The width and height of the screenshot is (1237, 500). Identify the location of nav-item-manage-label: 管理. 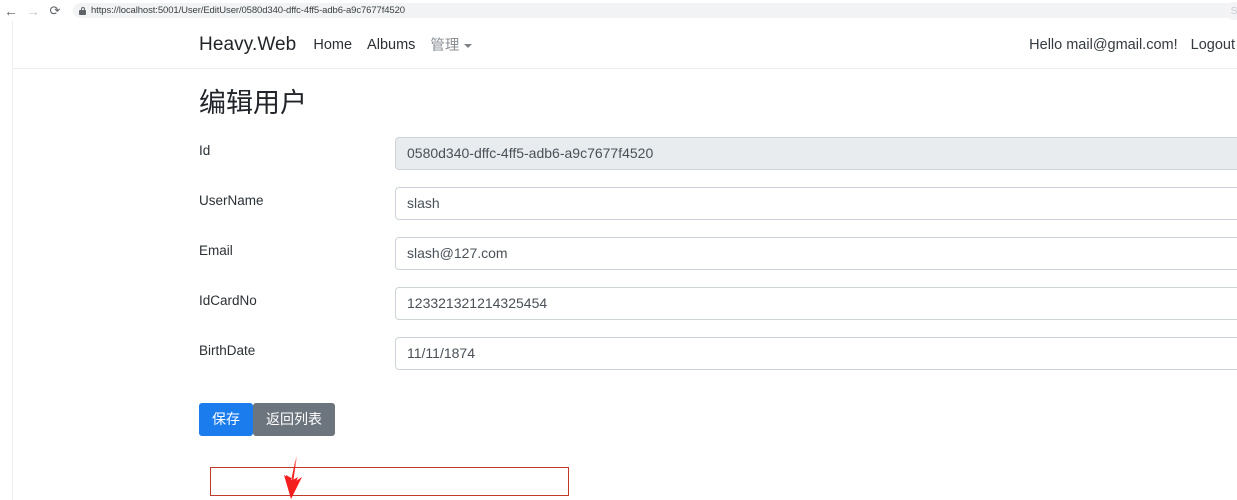
(445, 46).